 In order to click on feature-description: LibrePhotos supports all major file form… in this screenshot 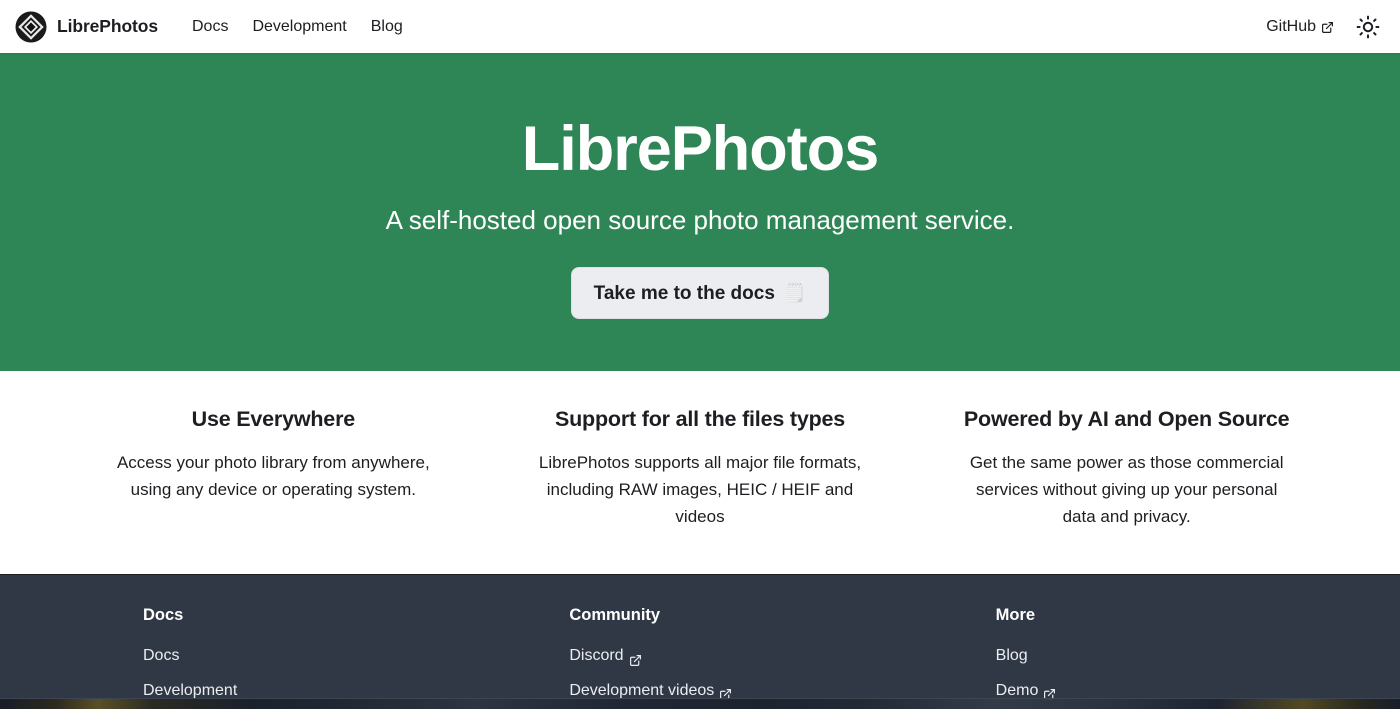, I will do `click(700, 489)`.